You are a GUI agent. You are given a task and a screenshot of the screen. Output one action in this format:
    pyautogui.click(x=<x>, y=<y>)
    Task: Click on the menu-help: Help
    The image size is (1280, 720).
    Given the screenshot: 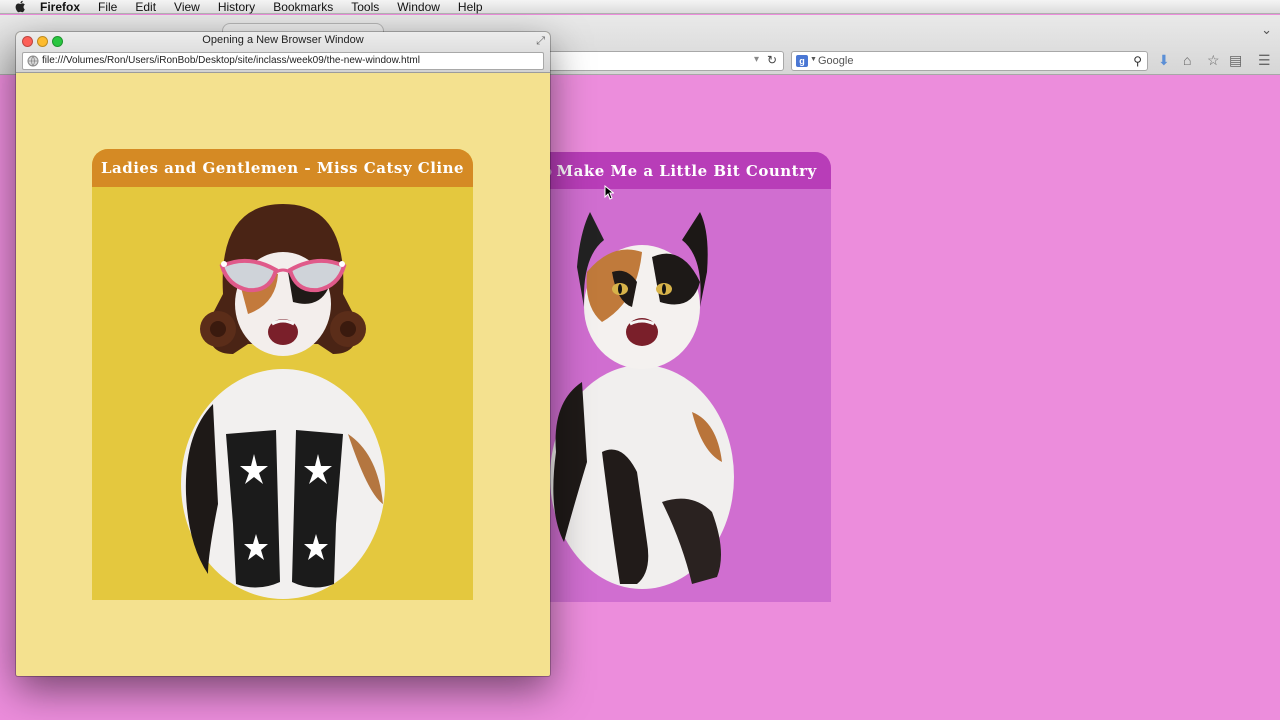 What is the action you would take?
    pyautogui.click(x=470, y=7)
    